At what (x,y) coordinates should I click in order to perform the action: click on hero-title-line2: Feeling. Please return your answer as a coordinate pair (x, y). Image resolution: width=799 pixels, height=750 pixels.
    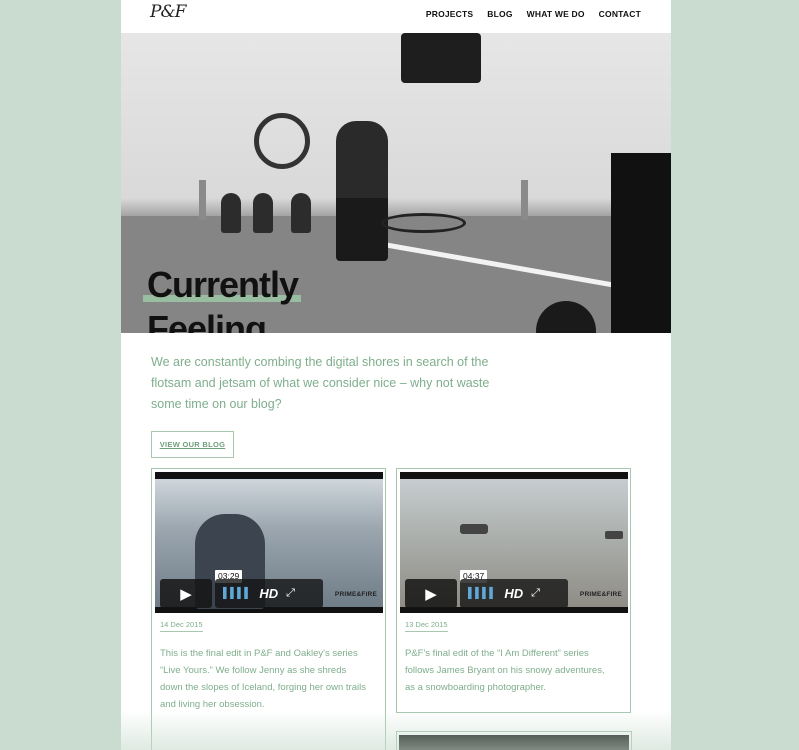
    Looking at the image, I should click on (207, 320).